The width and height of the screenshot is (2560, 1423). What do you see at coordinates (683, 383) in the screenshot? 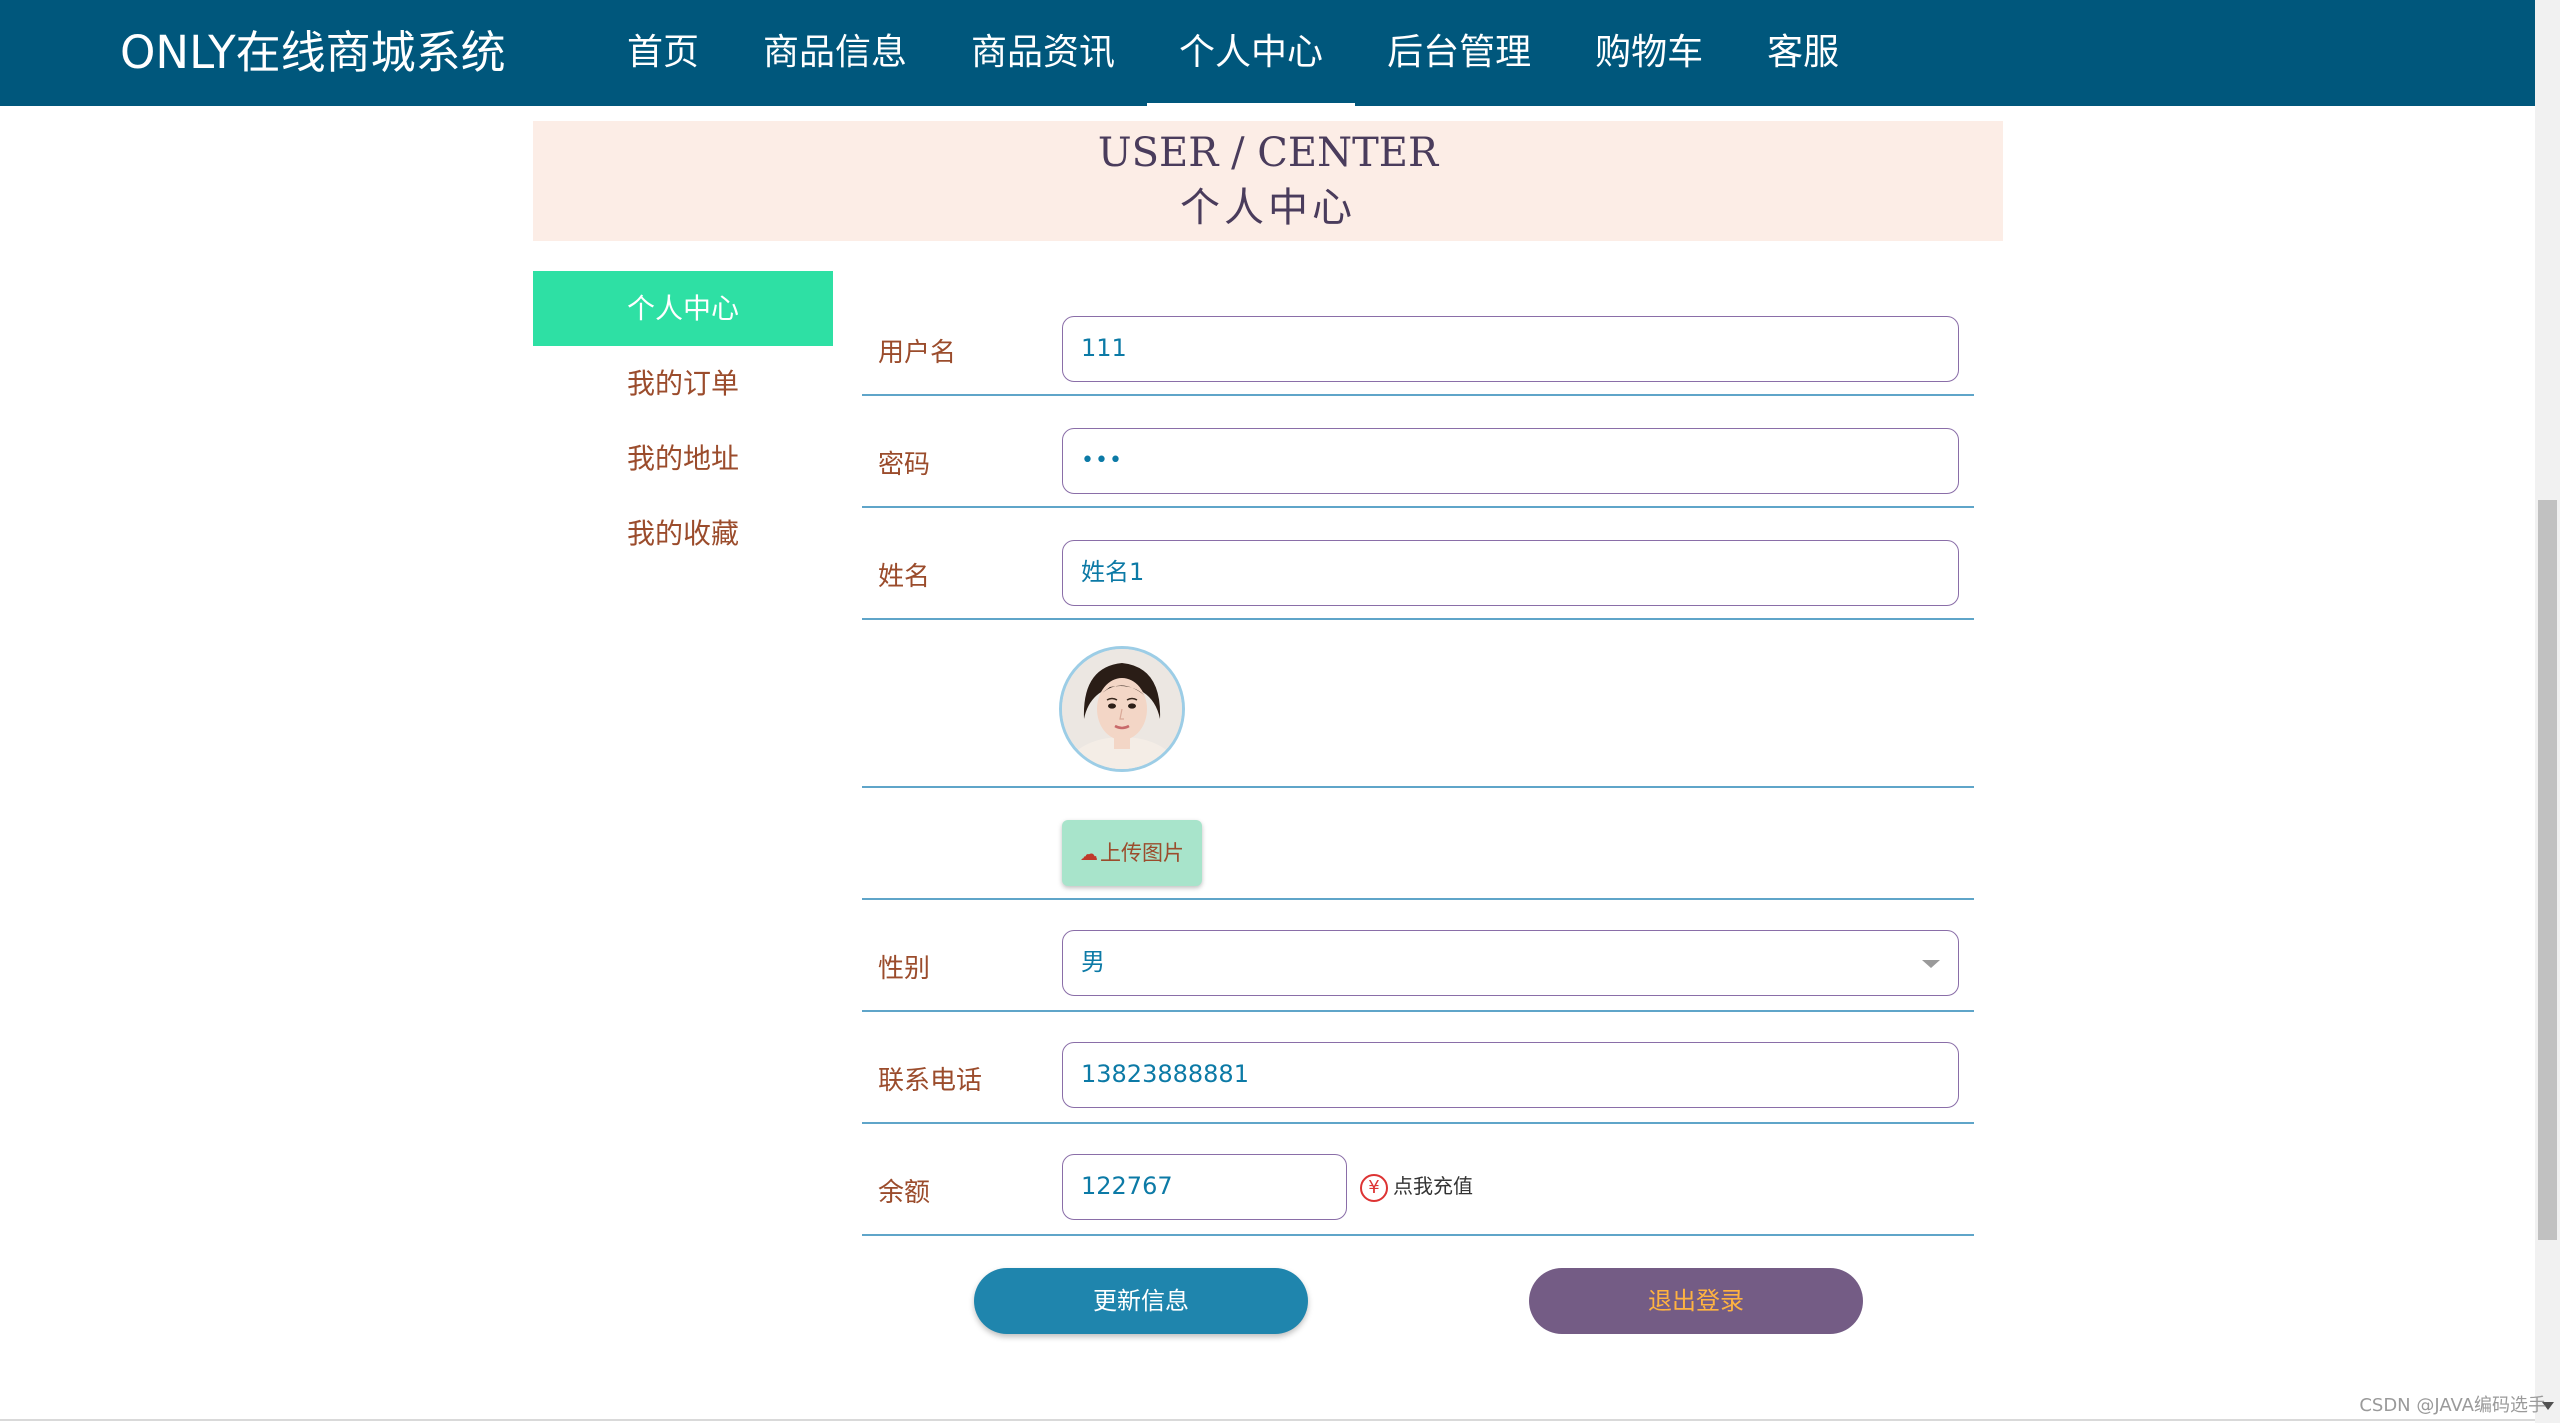
I see `sidebar-item-my-orders: 我的订单` at bounding box center [683, 383].